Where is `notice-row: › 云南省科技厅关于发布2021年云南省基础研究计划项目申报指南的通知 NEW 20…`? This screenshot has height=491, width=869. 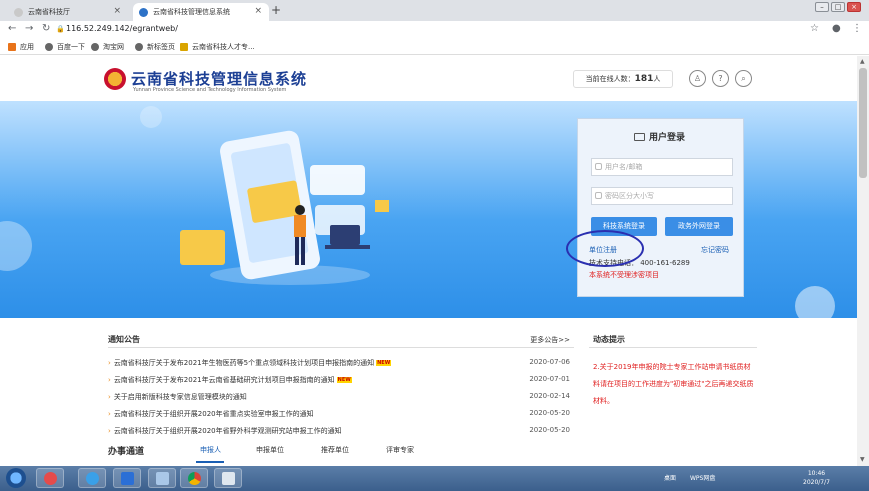 notice-row: › 云南省科技厅关于发布2021年云南省基础研究计划项目申报指南的通知 NEW 20… is located at coordinates (341, 382).